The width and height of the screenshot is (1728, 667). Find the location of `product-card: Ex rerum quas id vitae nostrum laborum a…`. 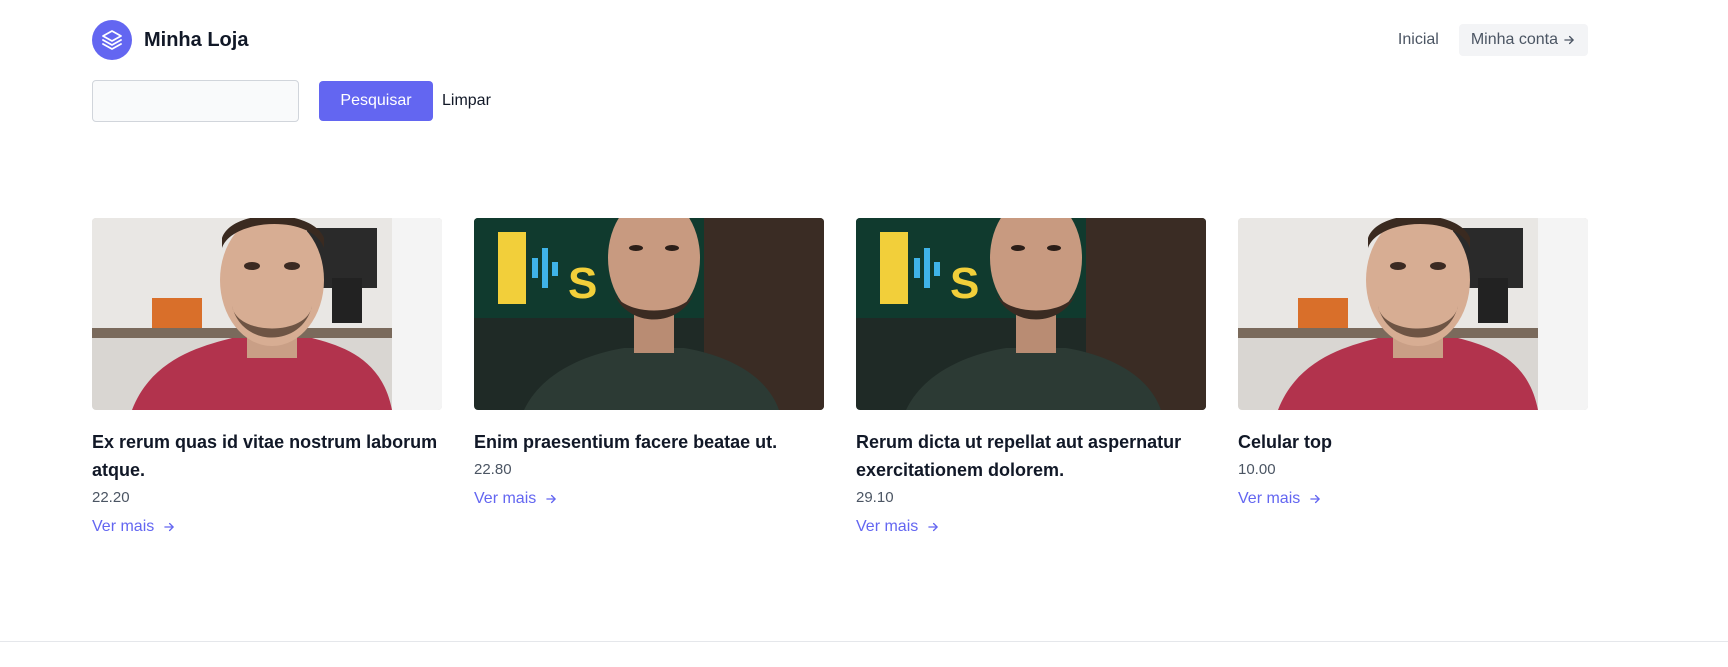

product-card: Ex rerum quas id vitae nostrum laborum a… is located at coordinates (267, 377).